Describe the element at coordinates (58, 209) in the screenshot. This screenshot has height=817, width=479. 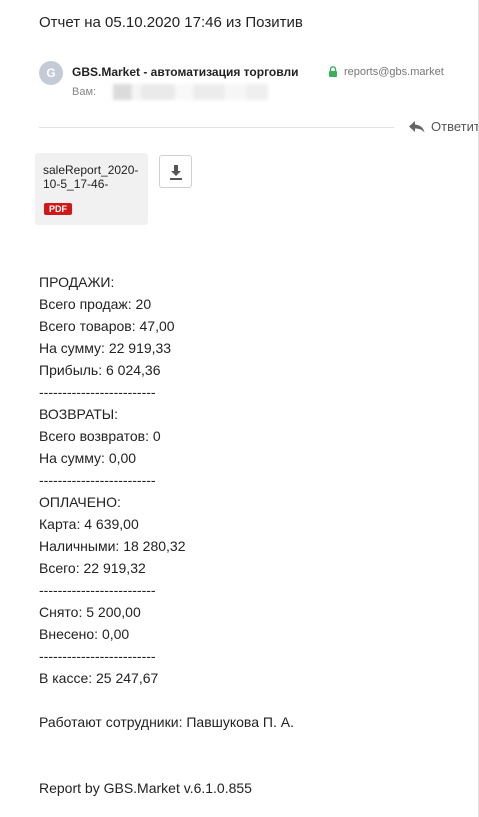
I see `pdf-badge: PDF` at that location.